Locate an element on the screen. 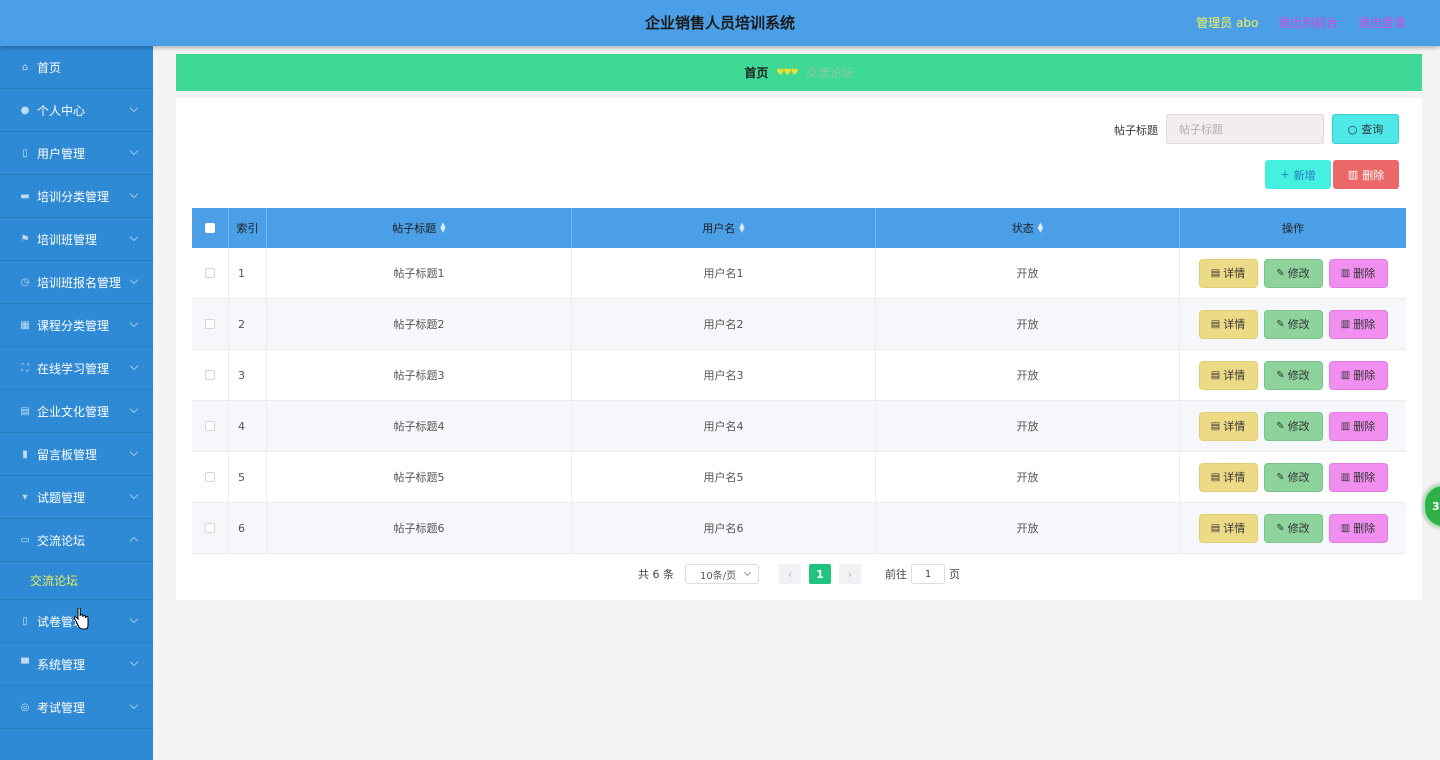  cell-actions: ▤ 详情 ✎ 修改 ▥ 删除 is located at coordinates (1293, 426).